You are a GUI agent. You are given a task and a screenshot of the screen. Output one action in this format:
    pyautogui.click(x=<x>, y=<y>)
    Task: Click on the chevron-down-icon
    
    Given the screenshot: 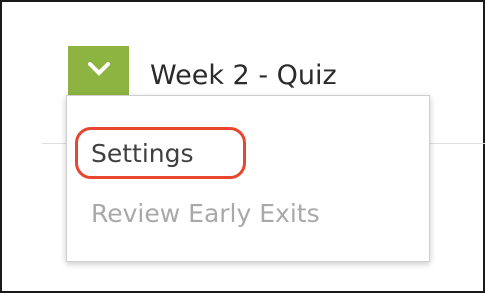 What is the action you would take?
    pyautogui.click(x=98, y=69)
    